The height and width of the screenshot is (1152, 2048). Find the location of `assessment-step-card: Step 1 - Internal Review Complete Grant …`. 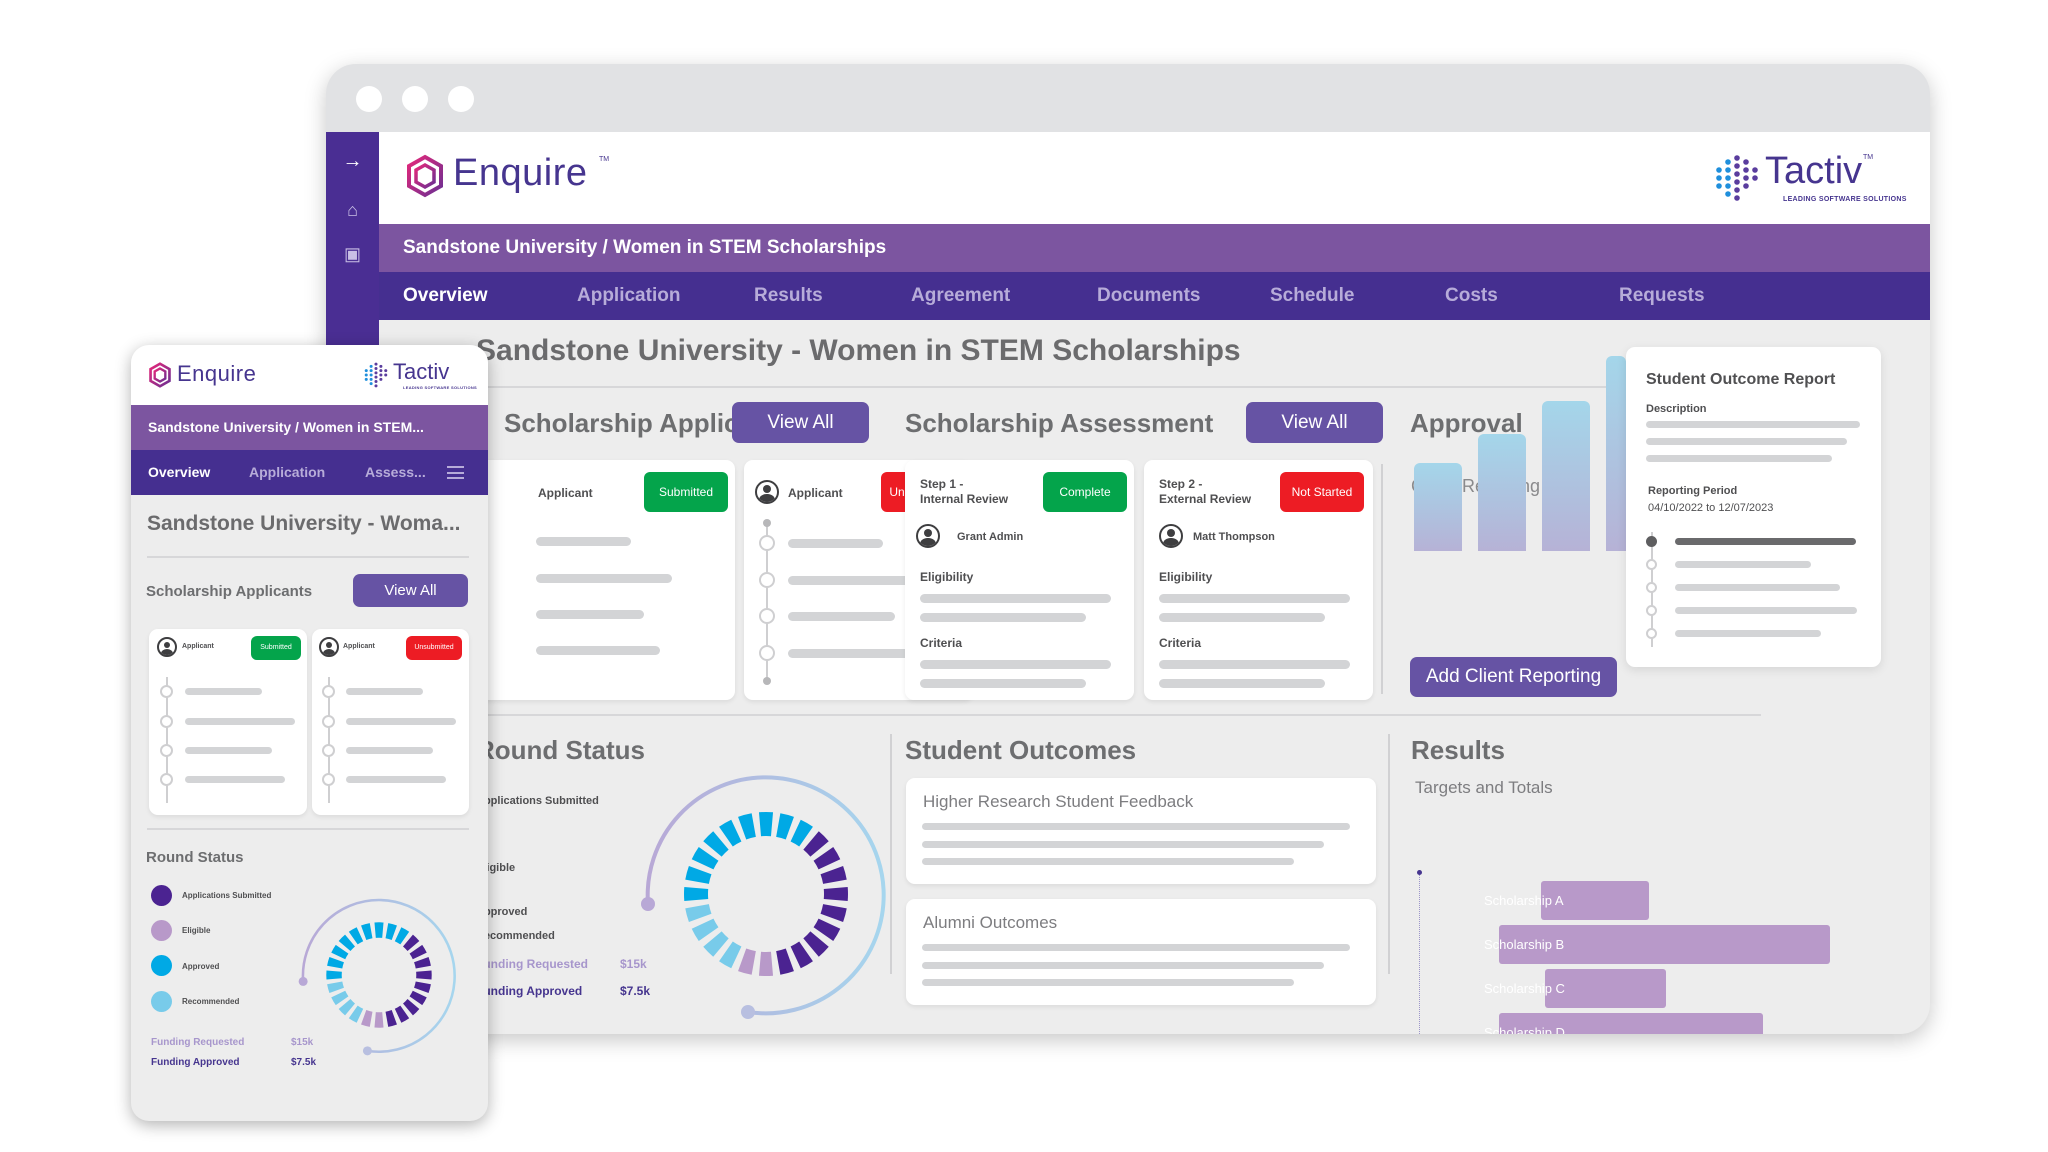

assessment-step-card: Step 1 - Internal Review Complete Grant … is located at coordinates (1019, 580).